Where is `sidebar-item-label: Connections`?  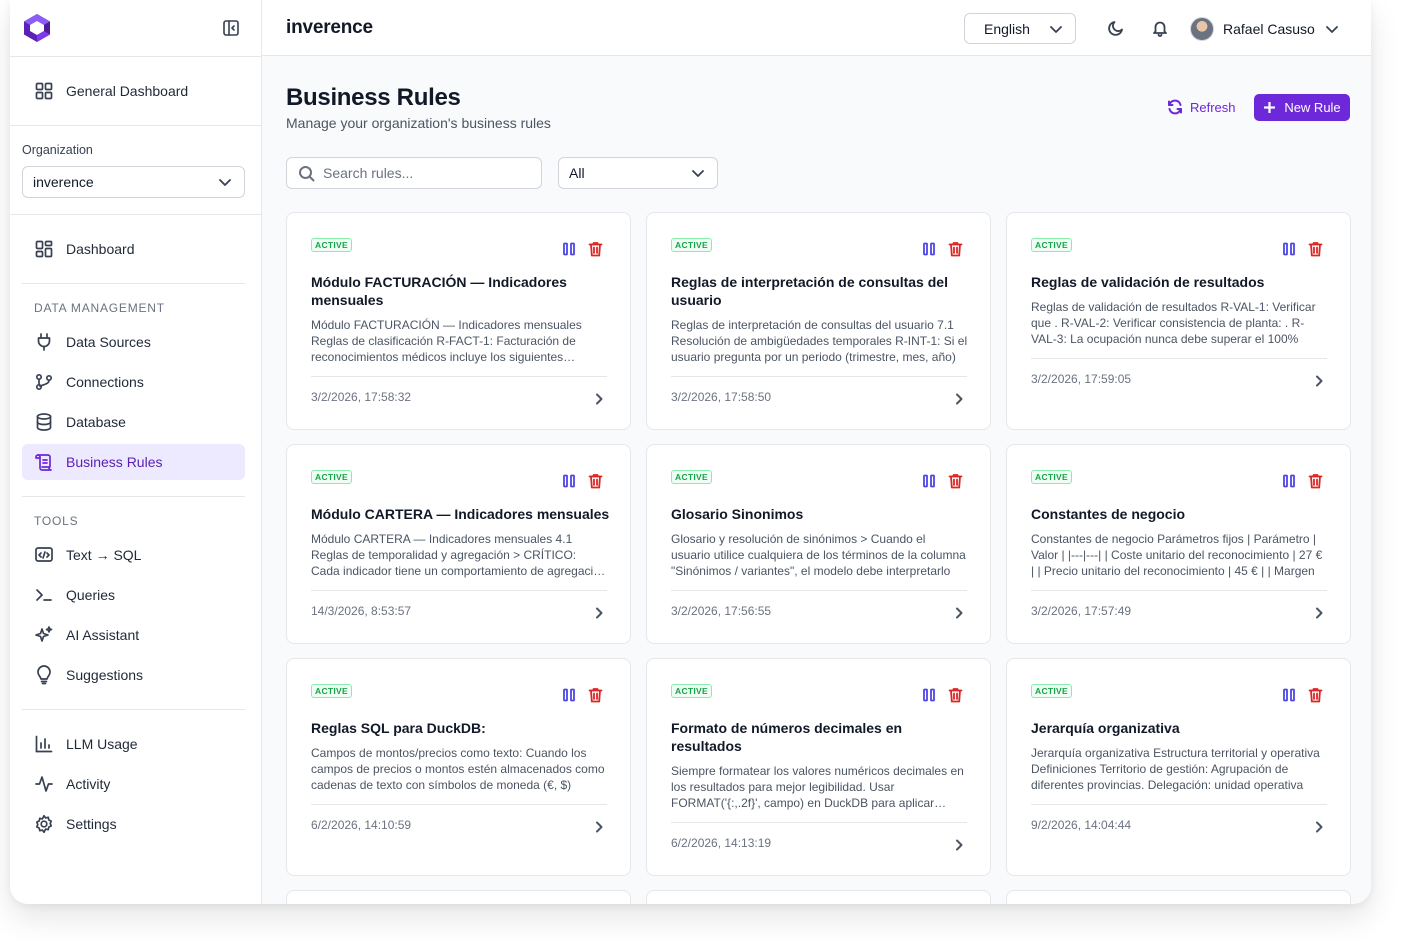 sidebar-item-label: Connections is located at coordinates (105, 382).